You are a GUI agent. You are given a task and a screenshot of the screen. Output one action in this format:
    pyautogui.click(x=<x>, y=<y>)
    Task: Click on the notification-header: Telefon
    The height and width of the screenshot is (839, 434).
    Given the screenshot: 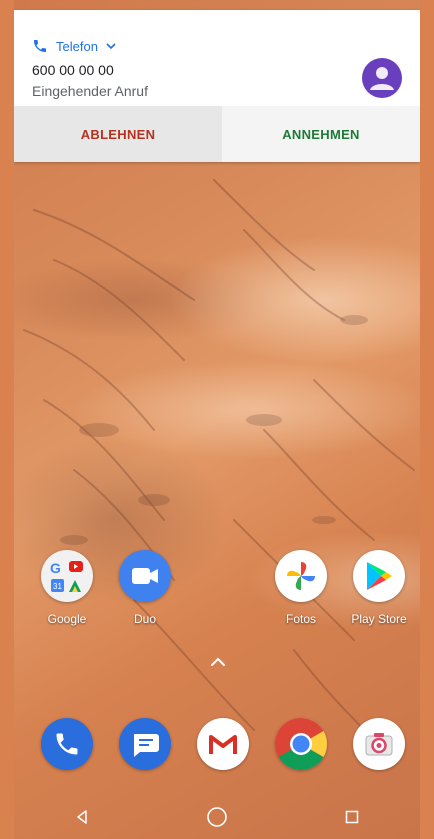 What is the action you would take?
    pyautogui.click(x=74, y=46)
    